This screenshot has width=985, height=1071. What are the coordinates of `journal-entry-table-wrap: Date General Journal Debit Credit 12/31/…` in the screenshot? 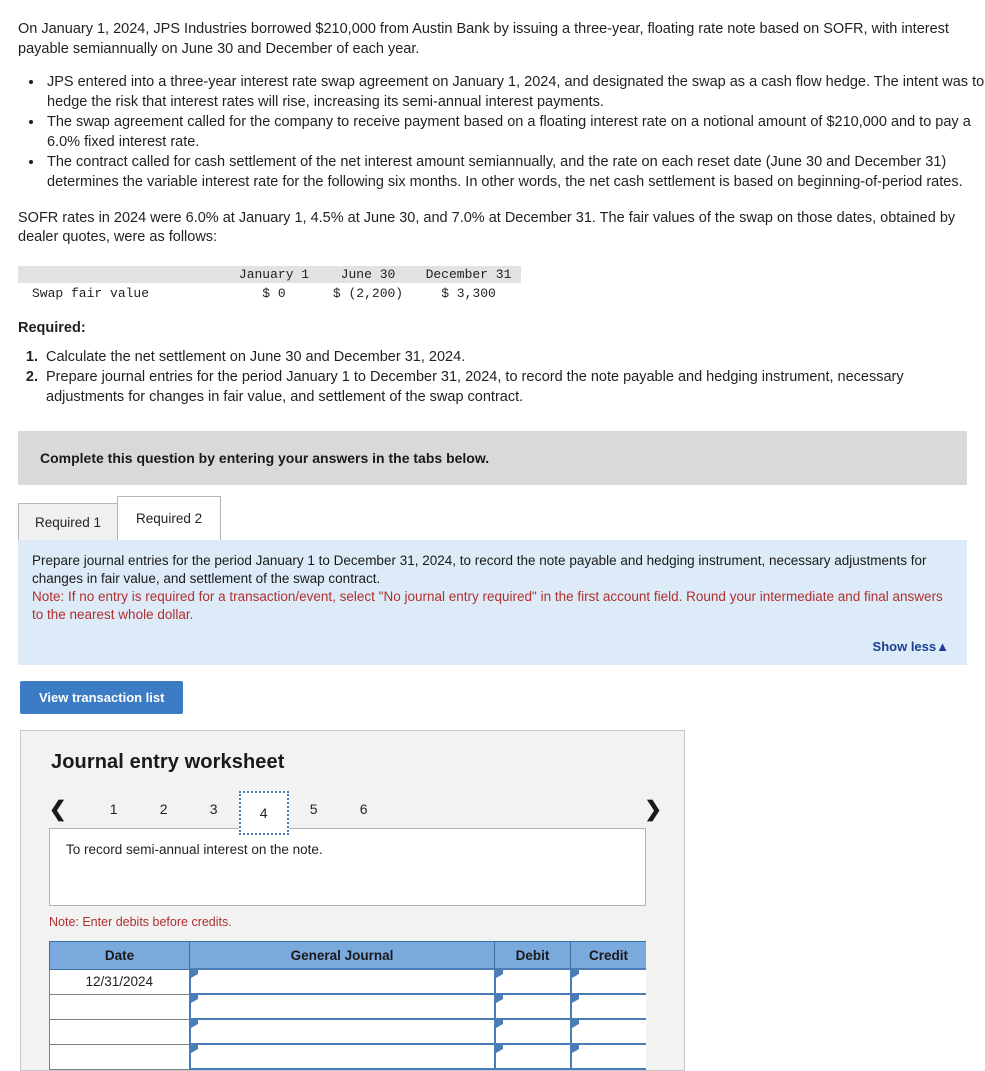 It's located at (347, 1006).